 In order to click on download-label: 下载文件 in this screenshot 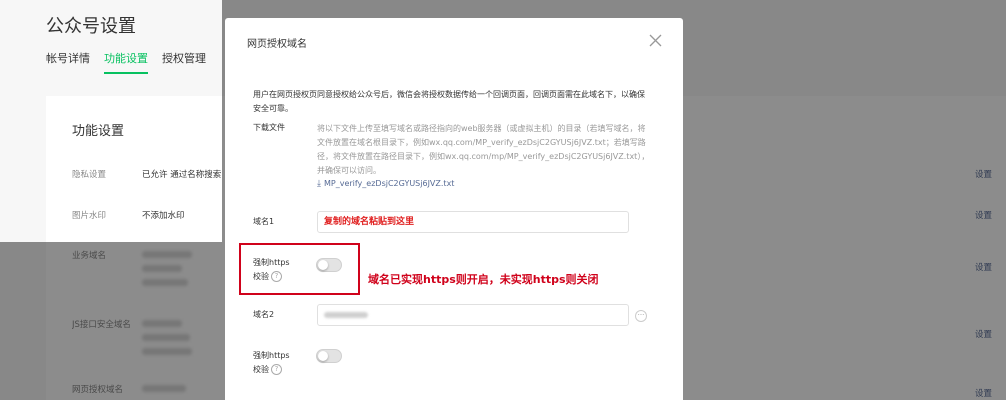, I will do `click(269, 127)`.